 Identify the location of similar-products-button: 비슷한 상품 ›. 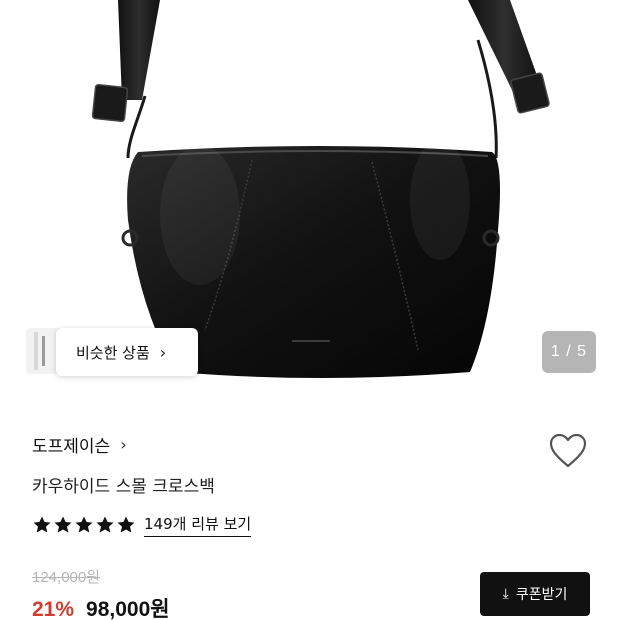
(127, 352).